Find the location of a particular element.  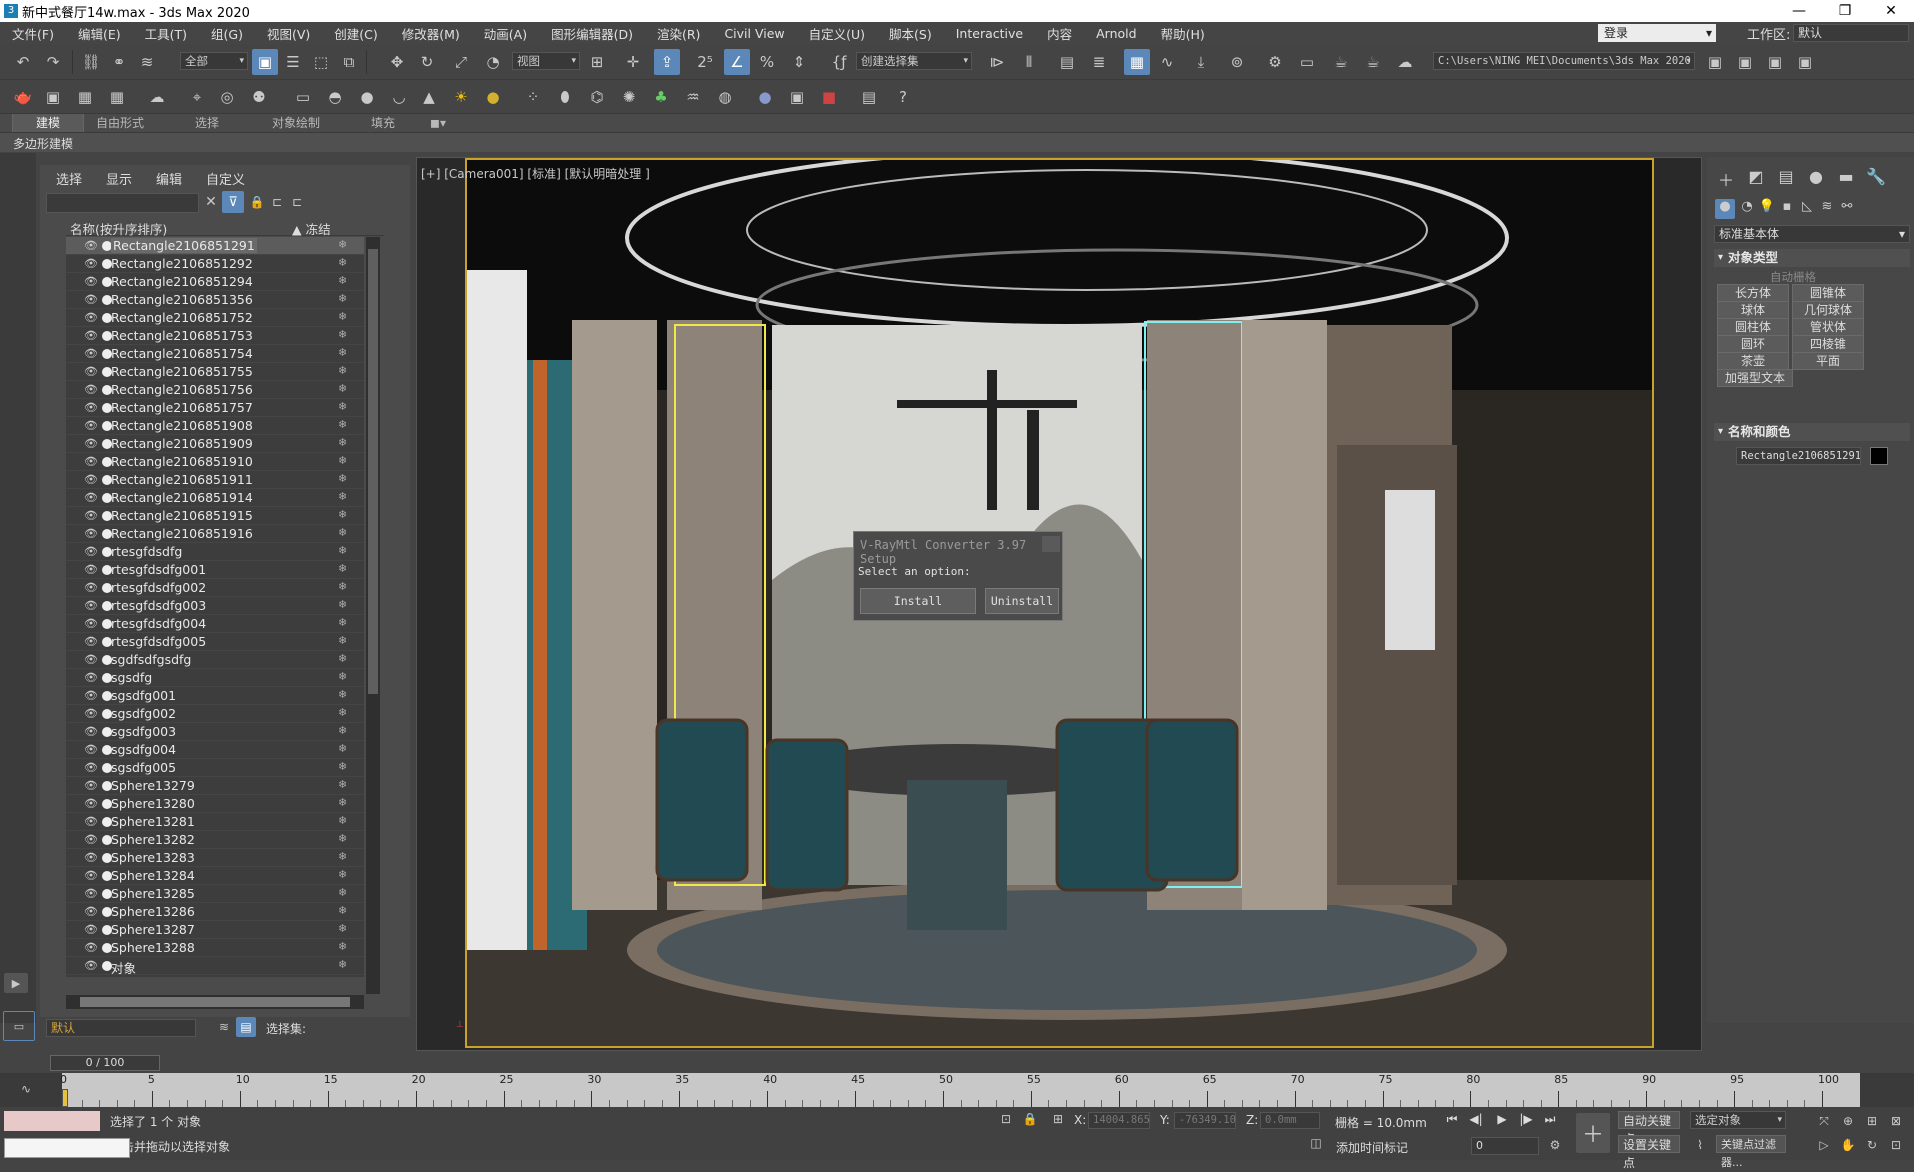

orbit-icon: ⤧ is located at coordinates (1824, 1121).